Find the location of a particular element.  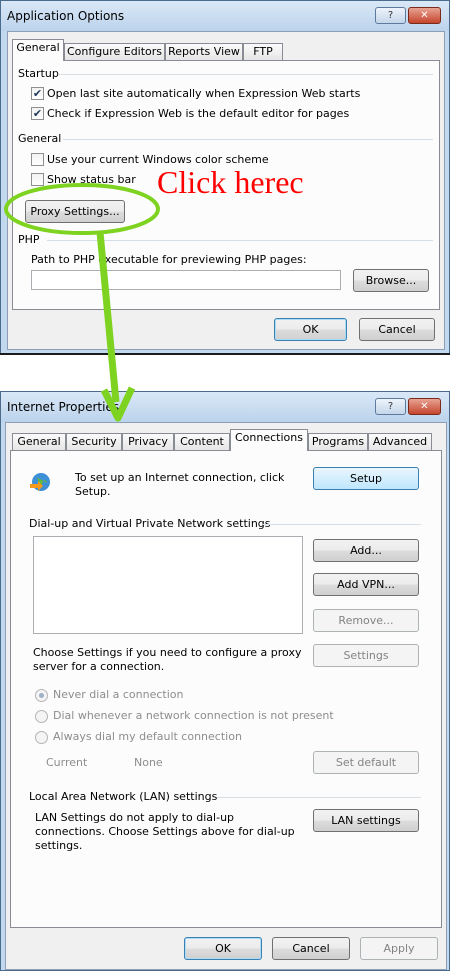

arrow-shaft is located at coordinates (108, 317).